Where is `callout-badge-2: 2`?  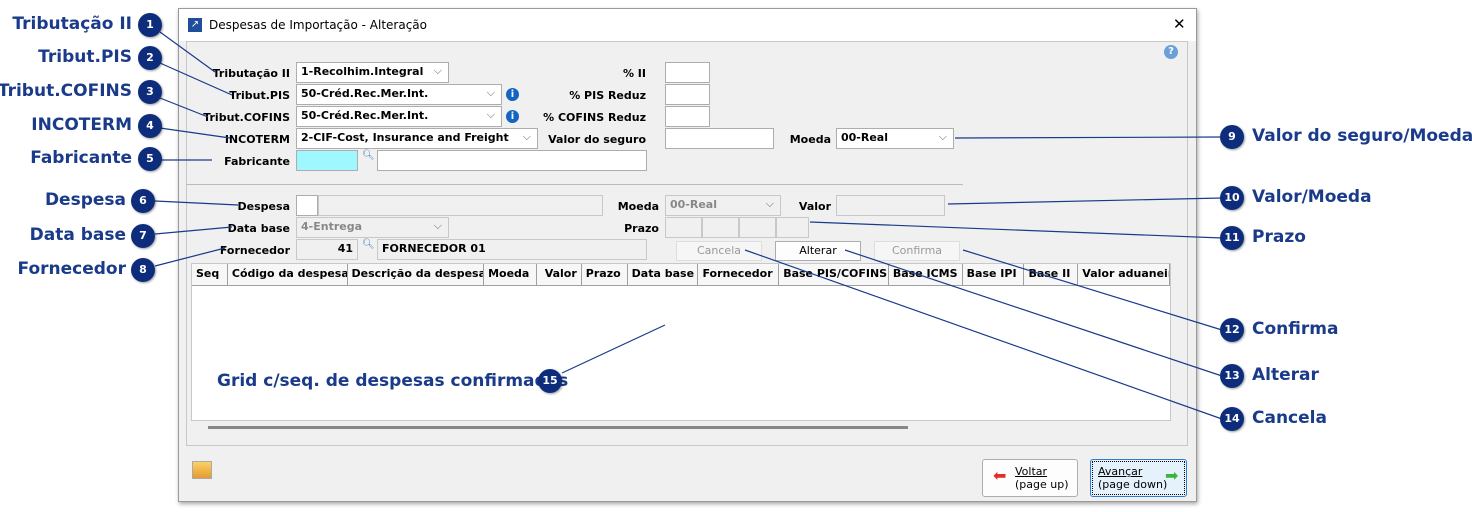 callout-badge-2: 2 is located at coordinates (150, 58).